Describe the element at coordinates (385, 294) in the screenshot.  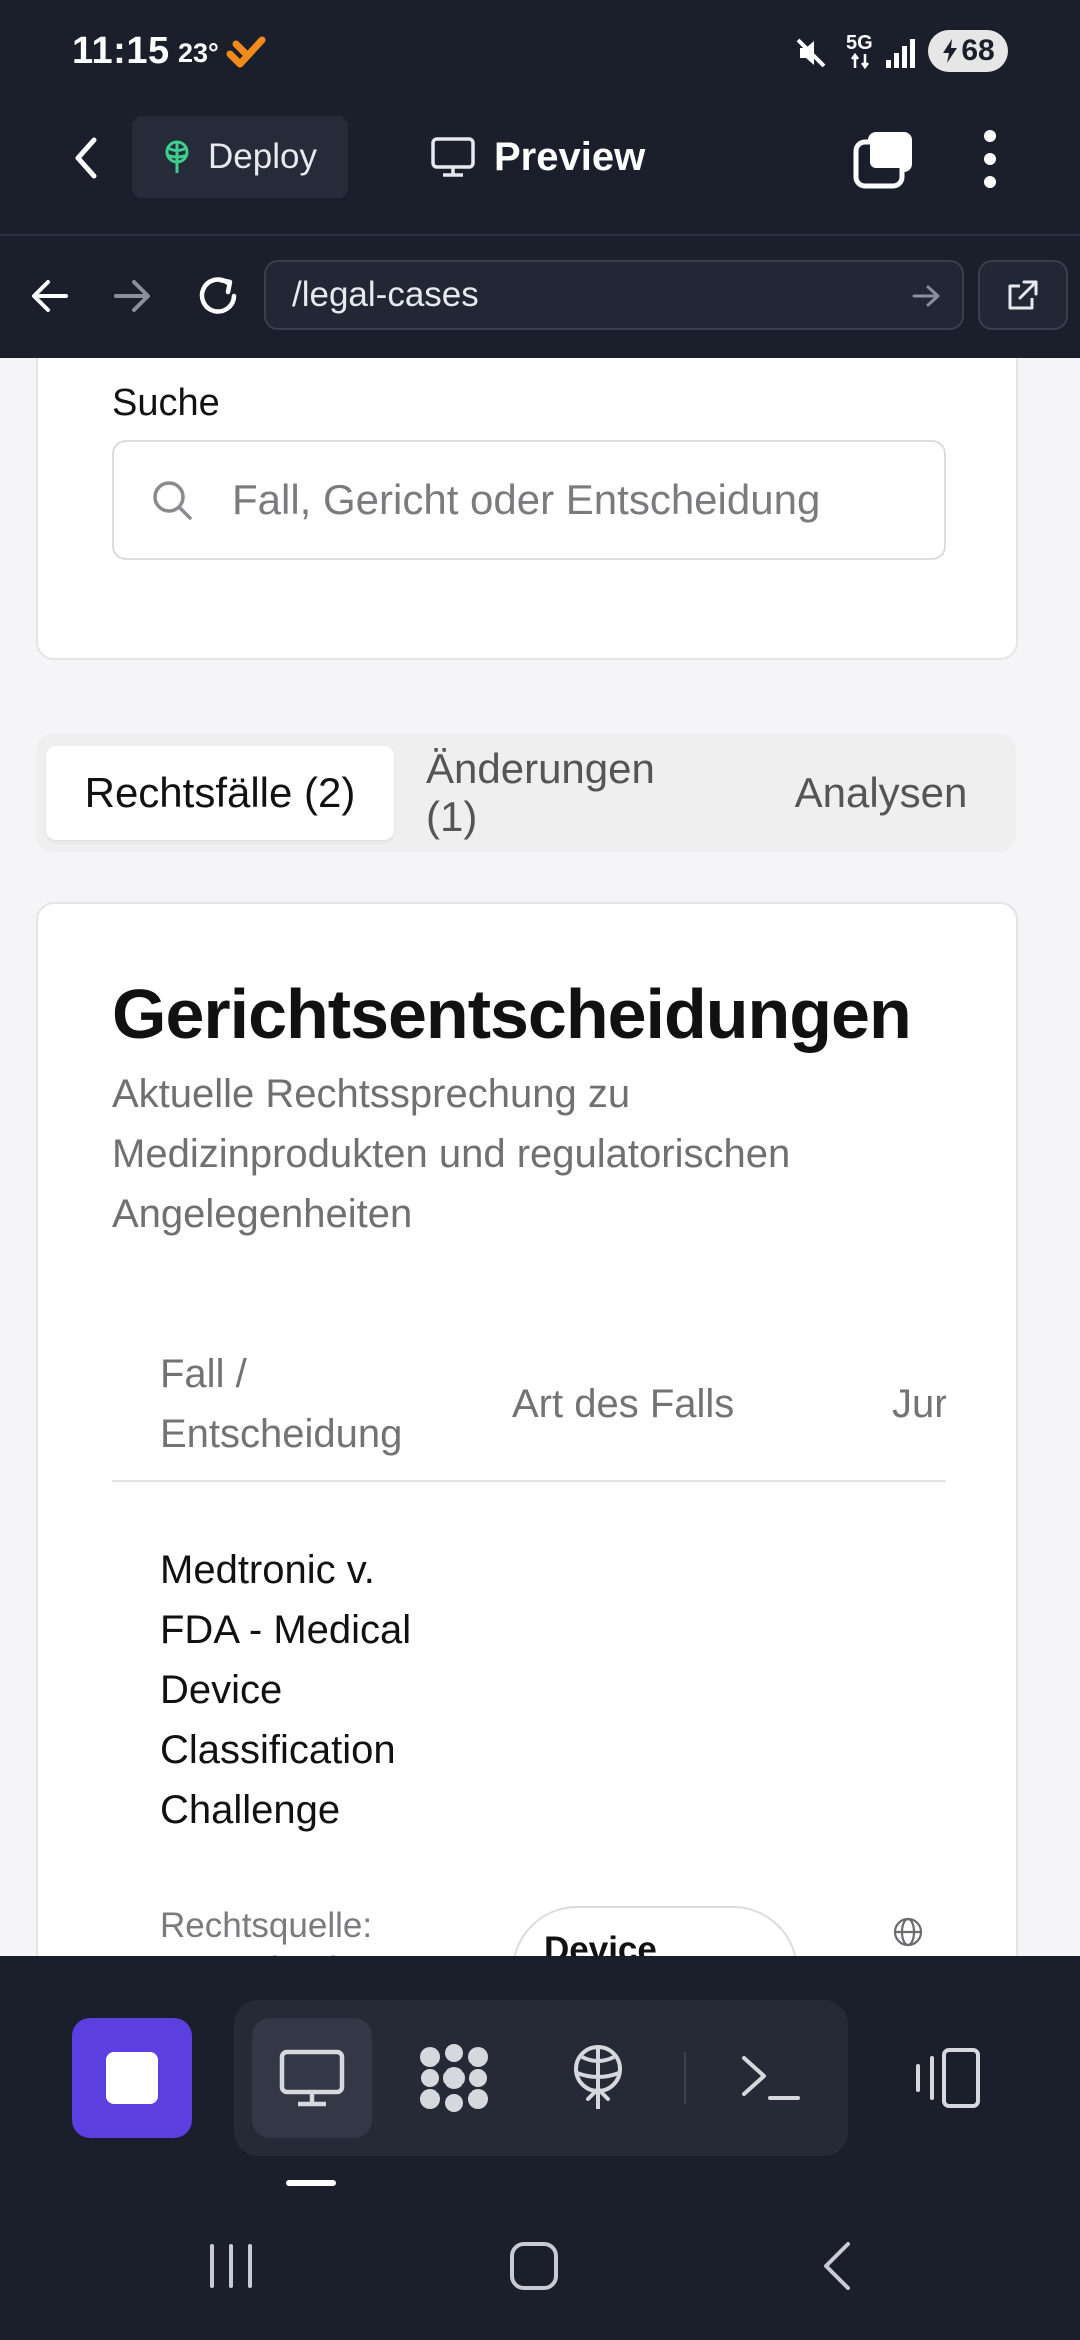
I see `url-text: /legal-cases` at that location.